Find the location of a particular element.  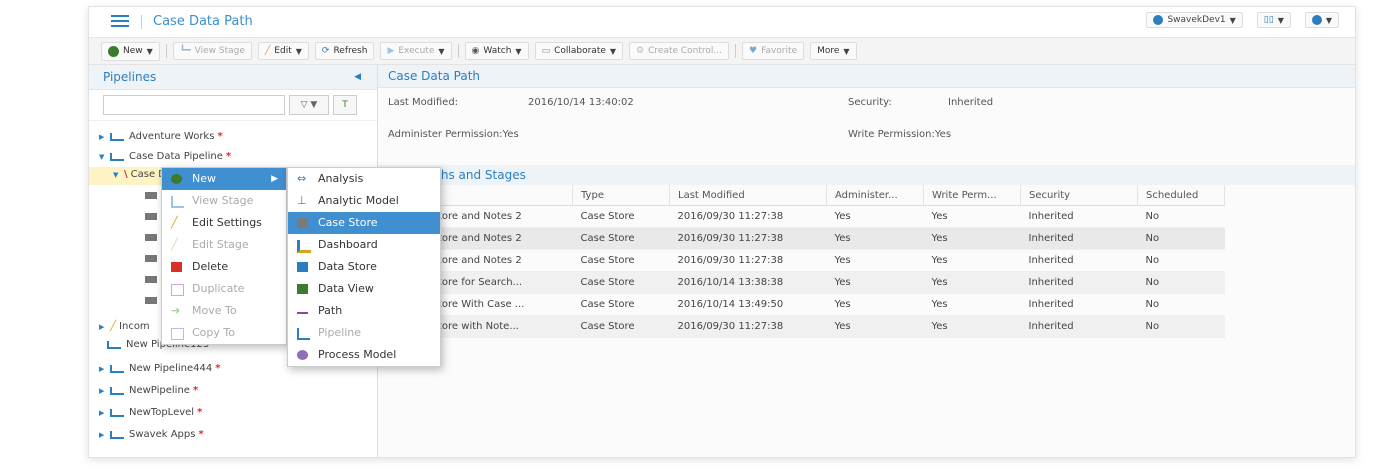

menu-item-edit-settings: ╱ Edit Settings is located at coordinates (224, 223).